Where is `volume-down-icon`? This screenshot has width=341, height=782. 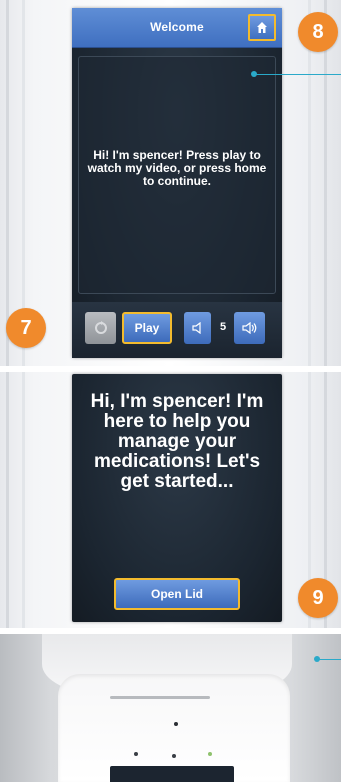
volume-down-icon is located at coordinates (196, 328).